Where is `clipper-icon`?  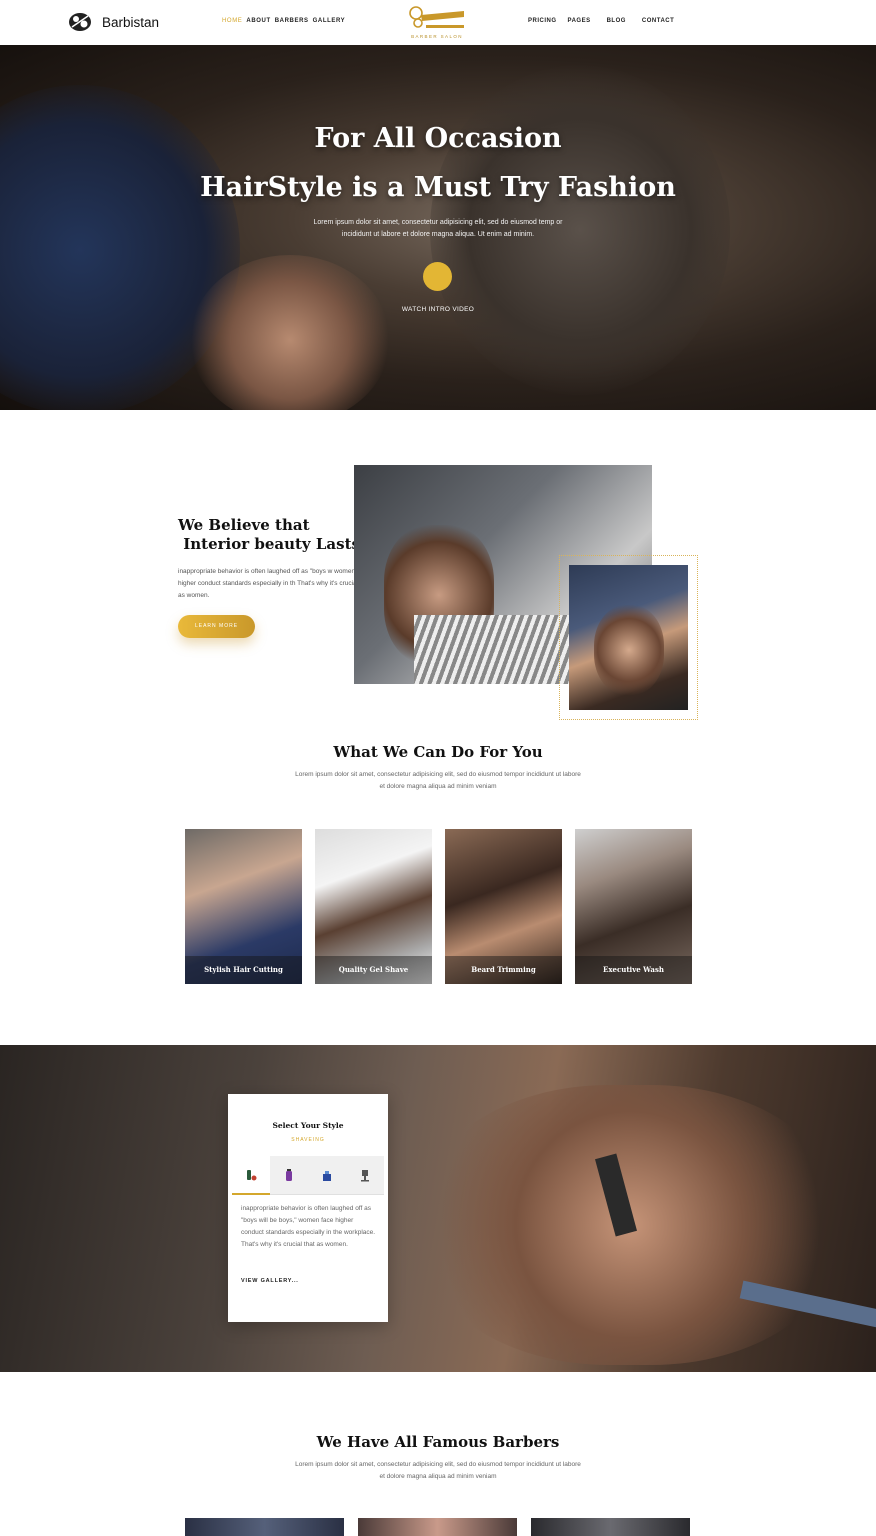 clipper-icon is located at coordinates (252, 1174).